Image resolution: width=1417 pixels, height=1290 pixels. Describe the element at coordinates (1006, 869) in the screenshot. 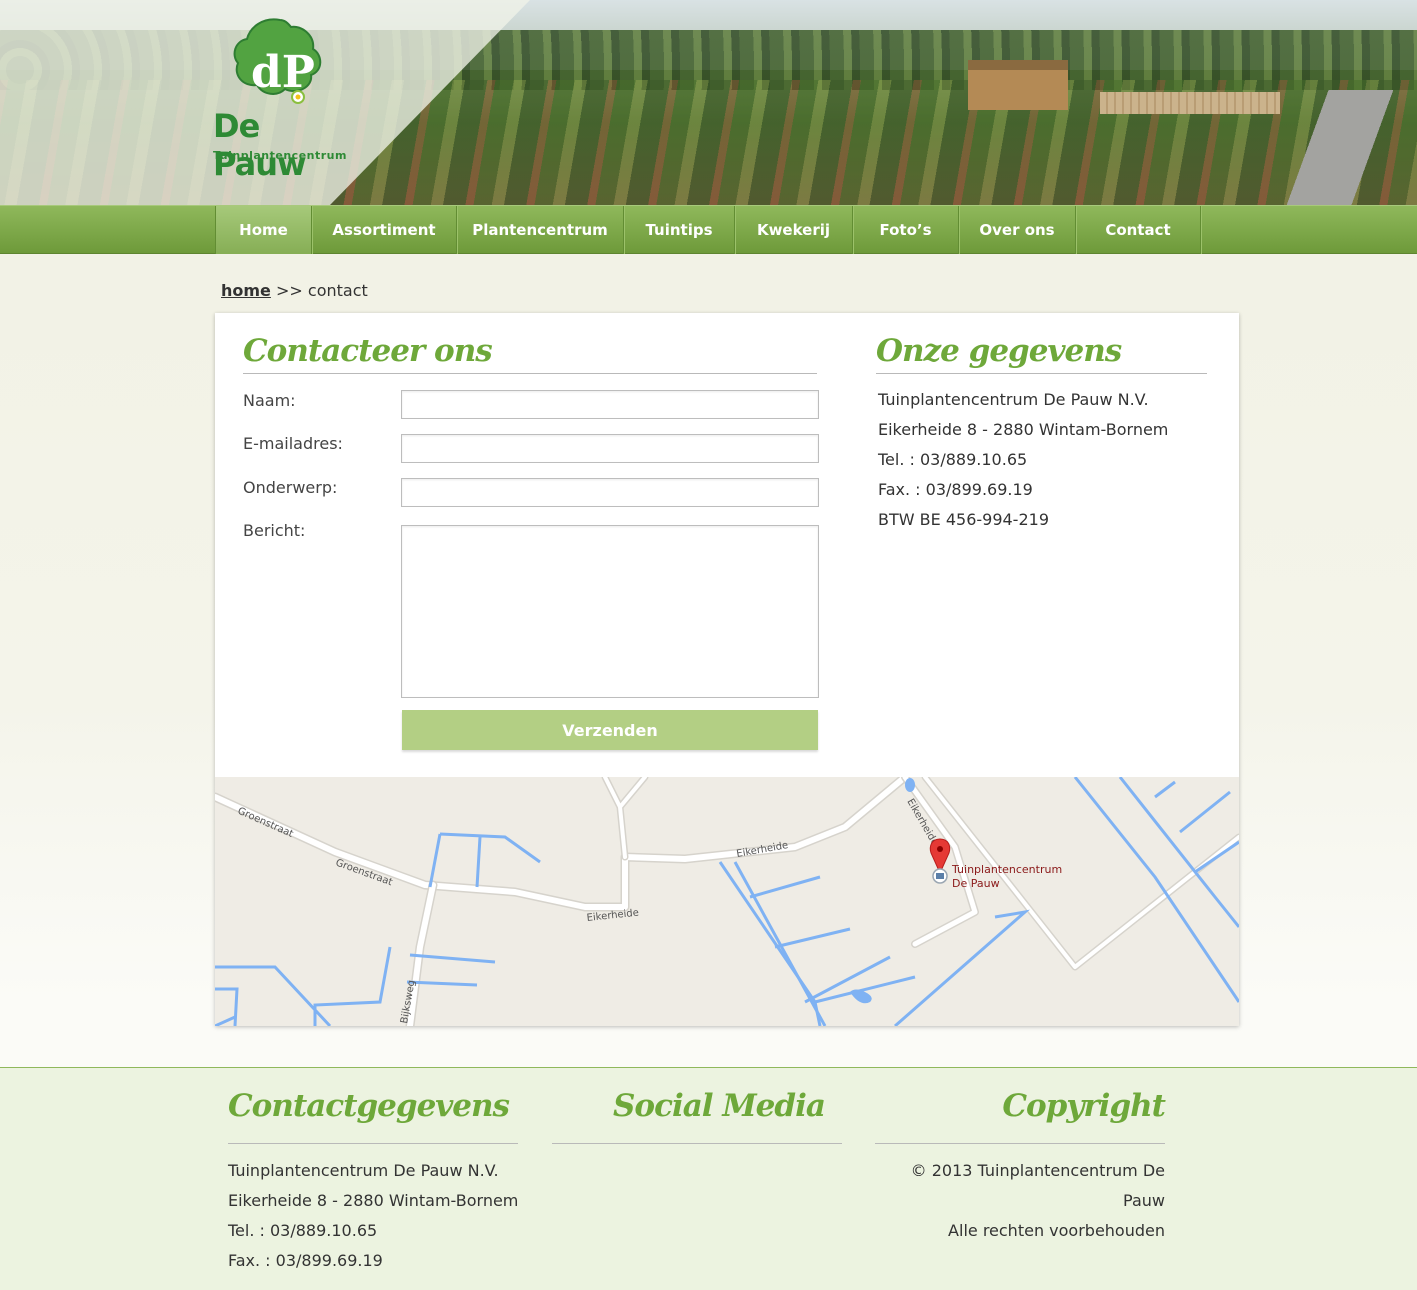

I see `map-marker-label-line1: Tuinplantencentrum` at that location.